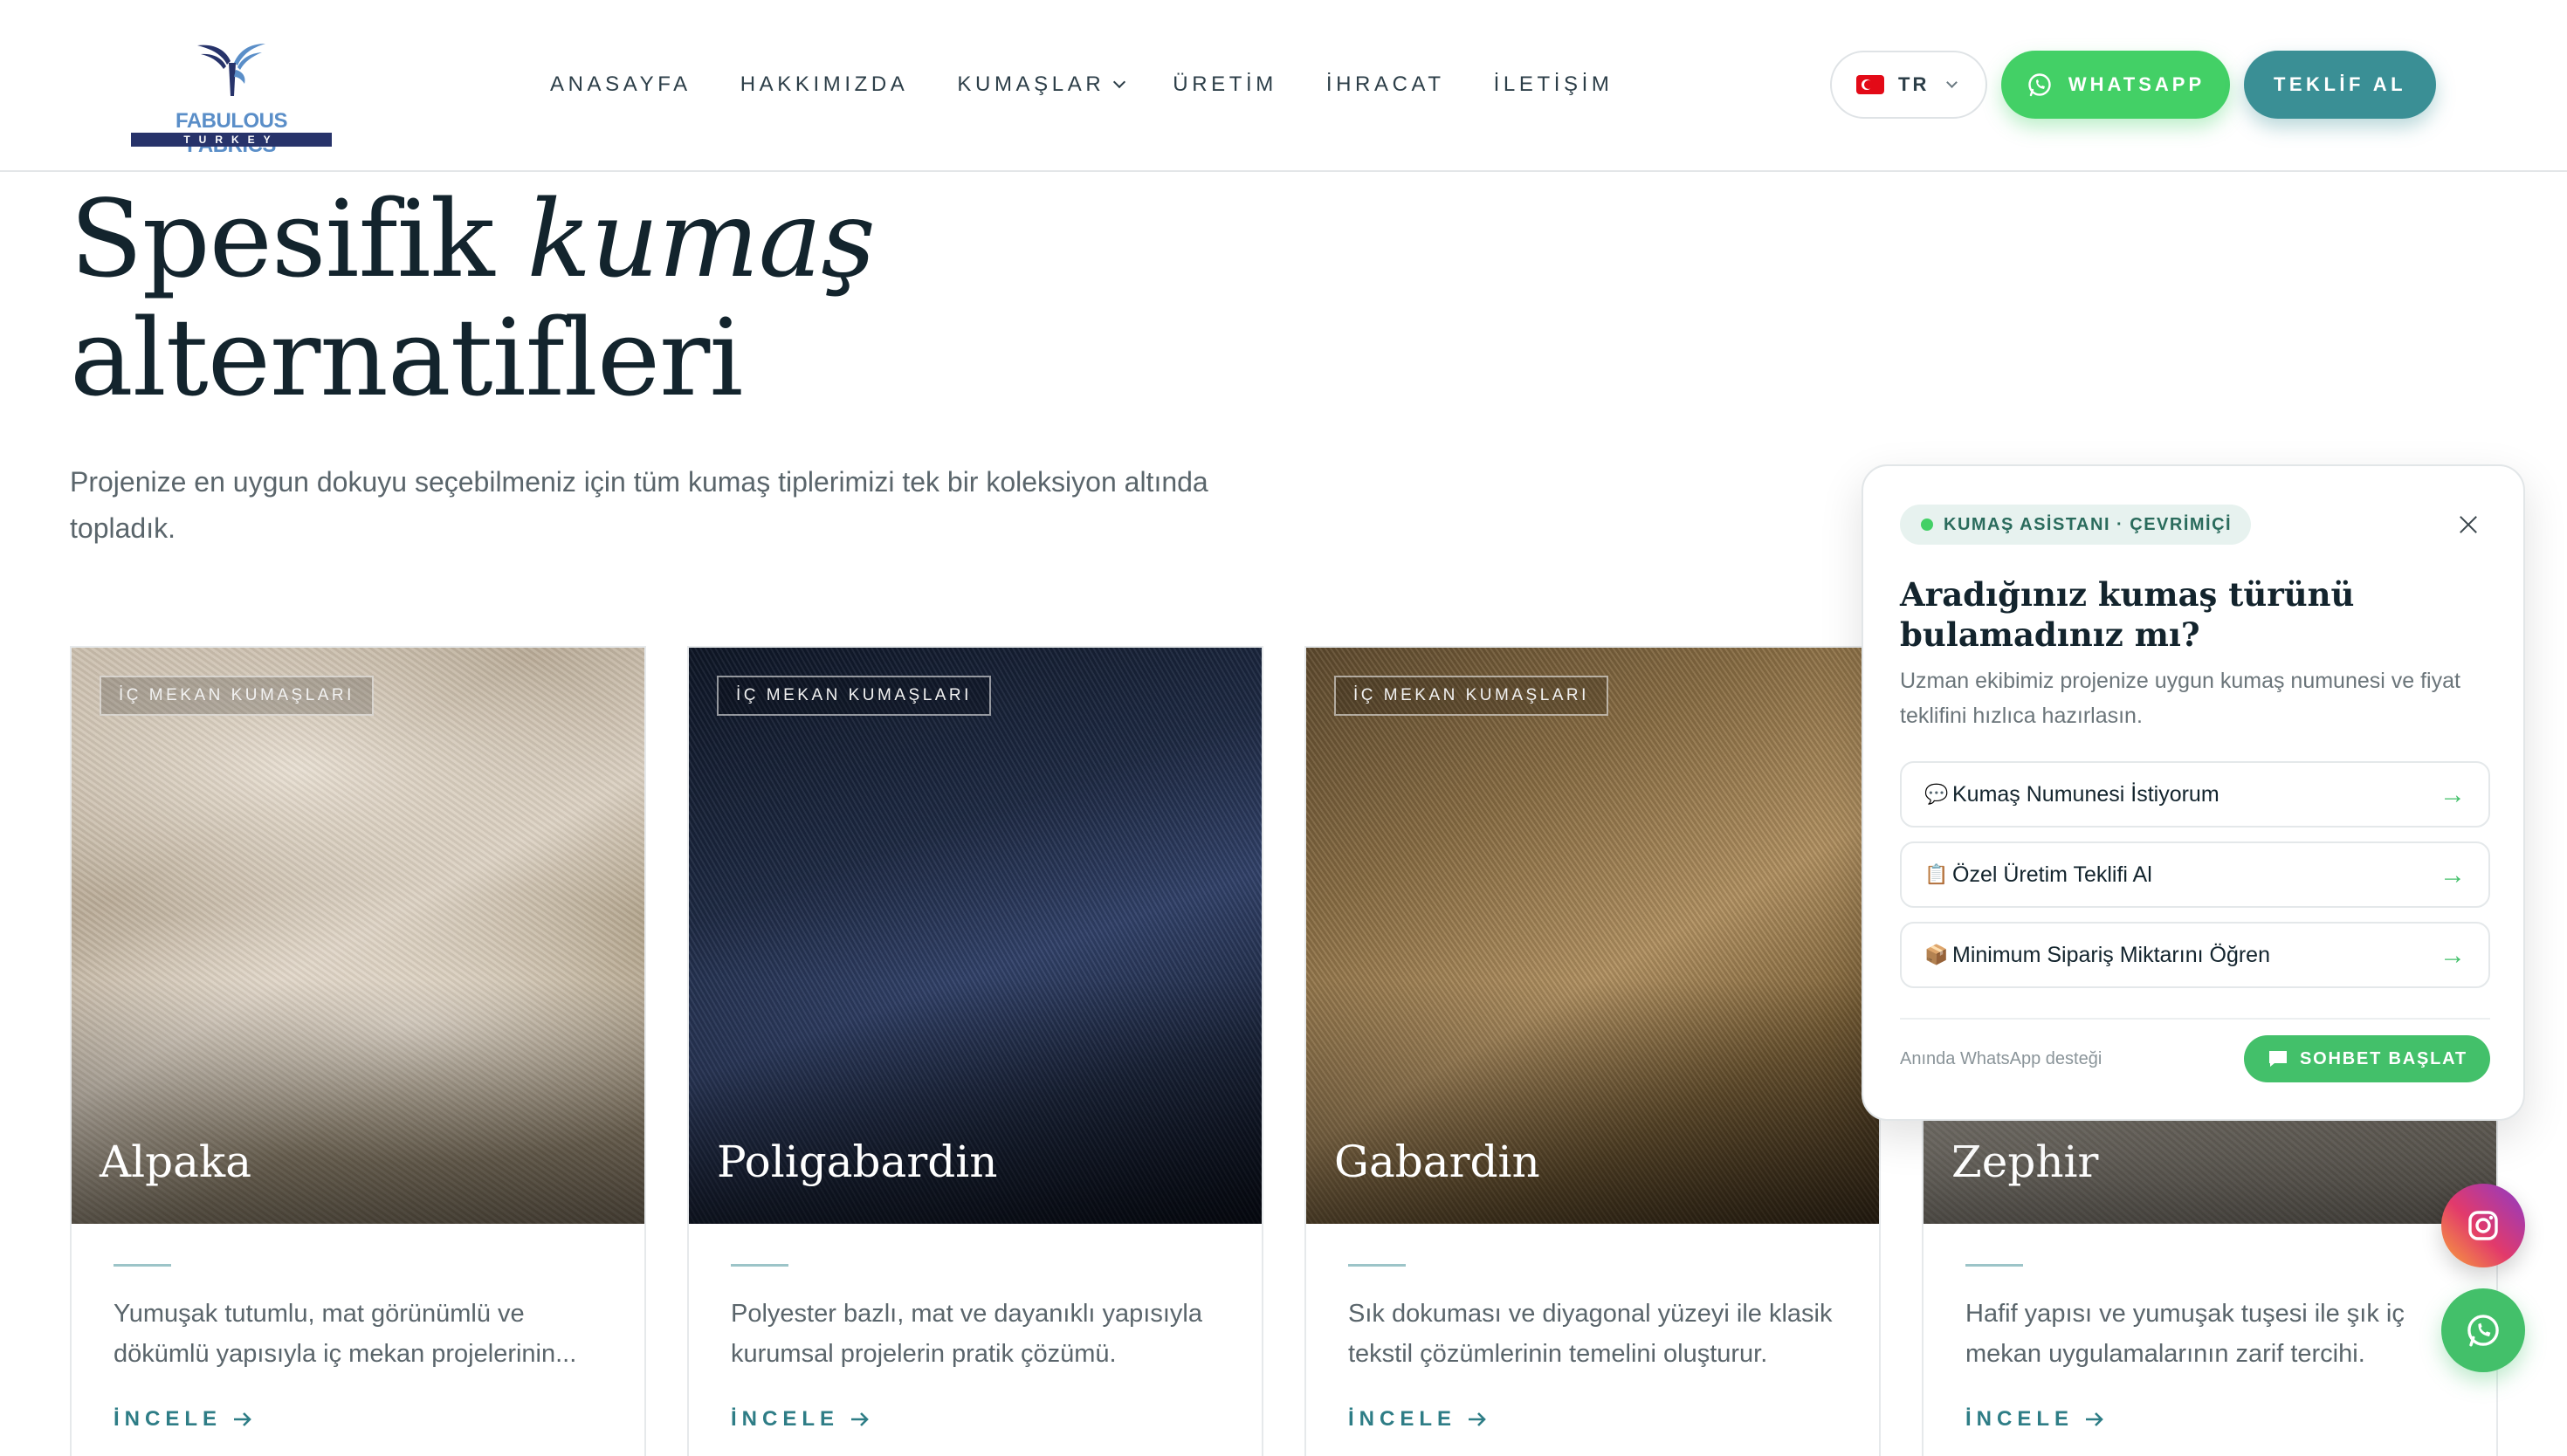 The image size is (2567, 1456). What do you see at coordinates (1927, 525) in the screenshot?
I see `online-dot-icon` at bounding box center [1927, 525].